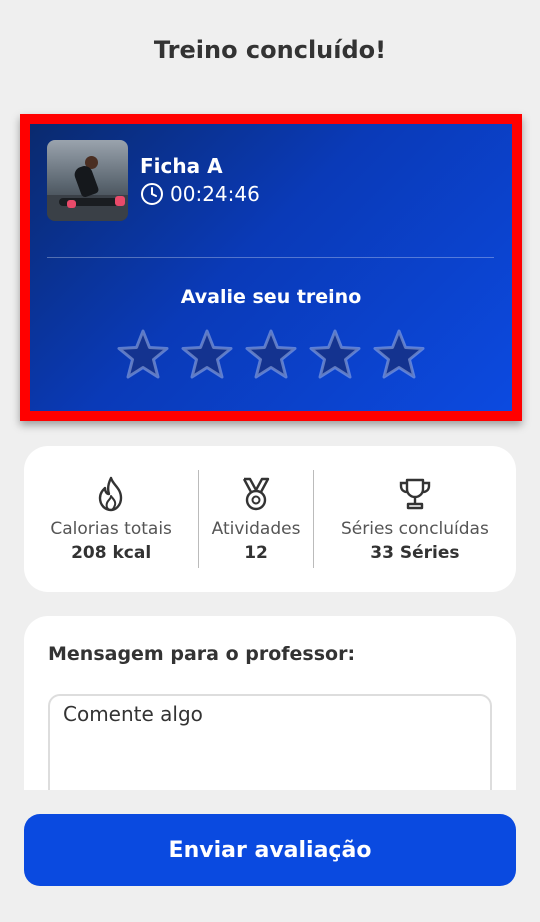  I want to click on flame-icon, so click(111, 494).